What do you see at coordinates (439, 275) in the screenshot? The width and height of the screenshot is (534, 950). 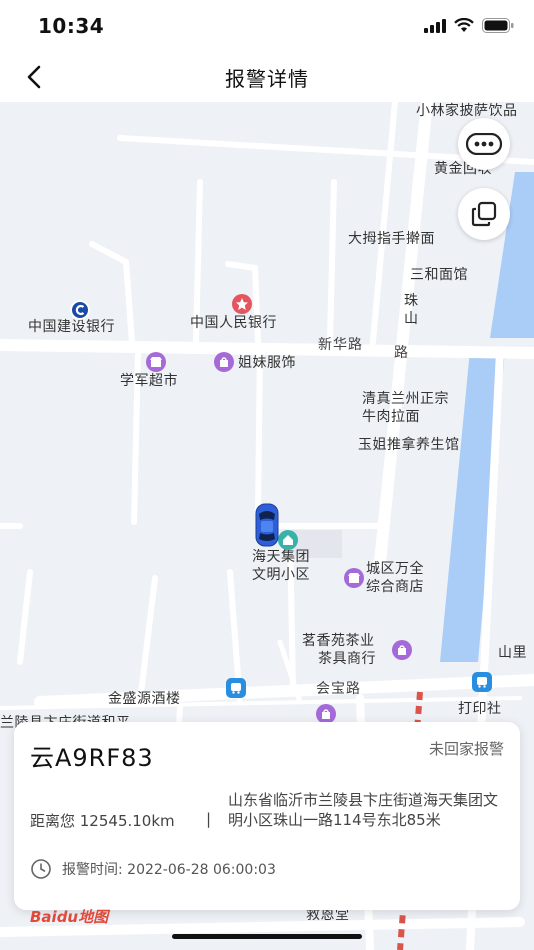 I see `map-label: 三和面馆` at bounding box center [439, 275].